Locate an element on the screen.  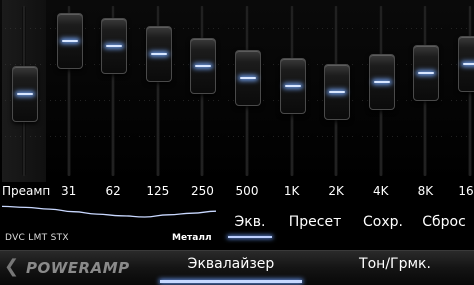
band-slider-4k is located at coordinates (381, 91).